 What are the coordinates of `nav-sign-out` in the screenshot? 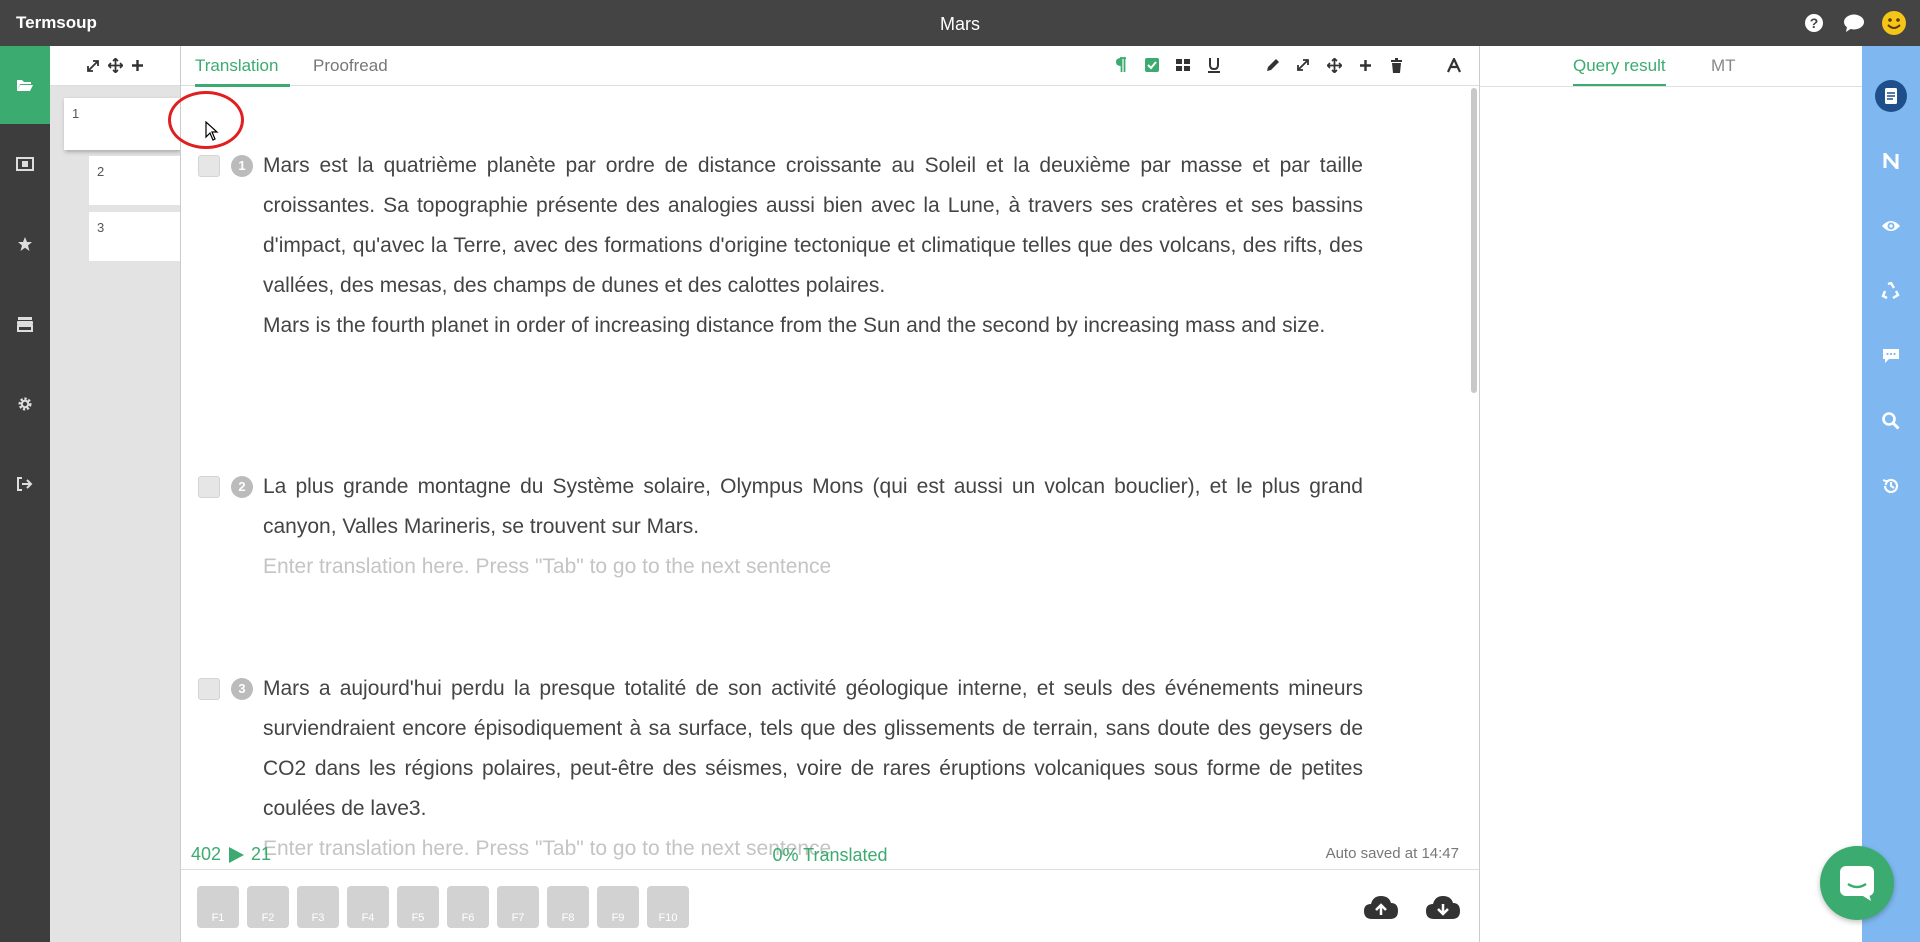 It's located at (25, 484).